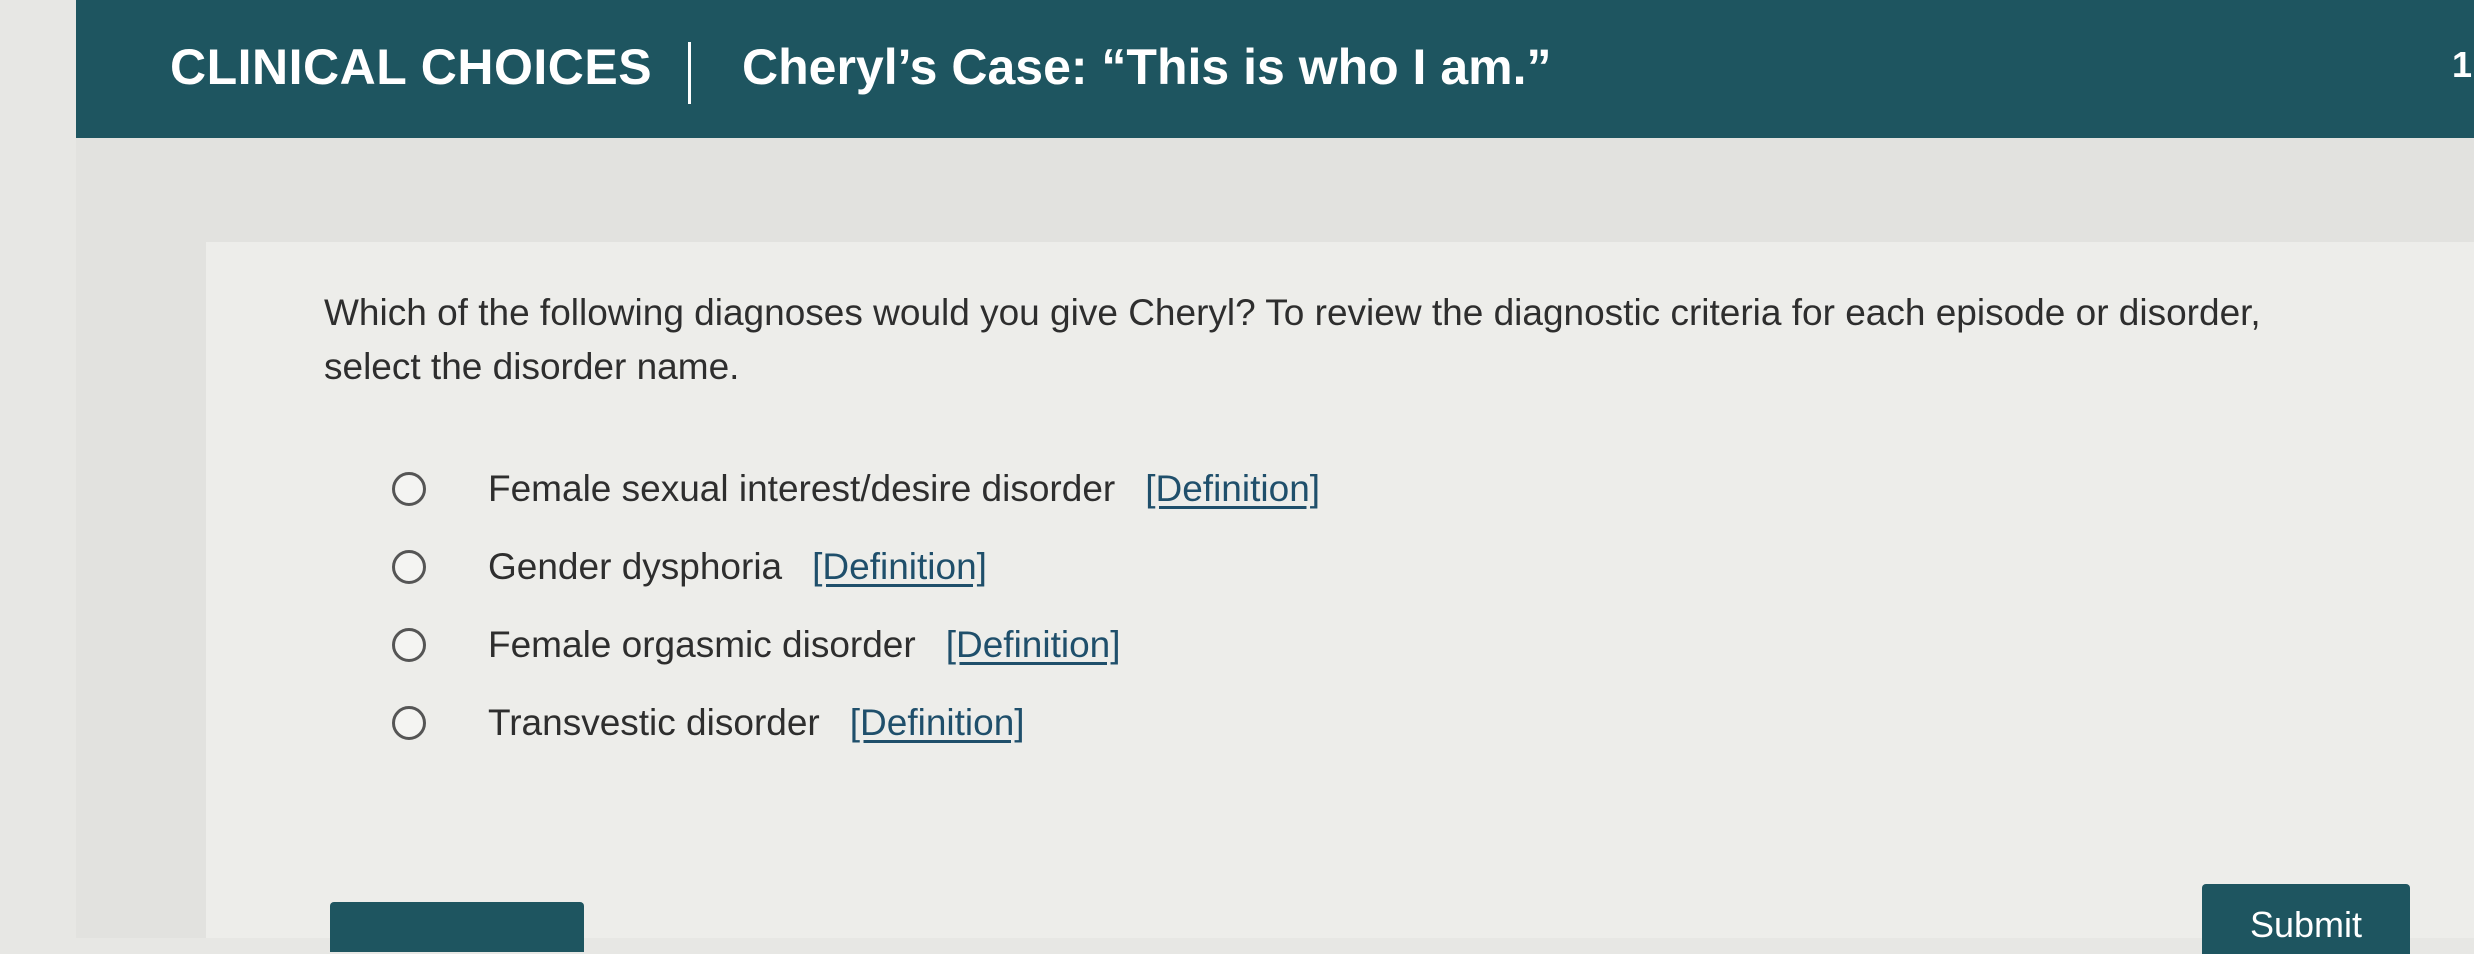  What do you see at coordinates (689, 73) in the screenshot?
I see `header-divider` at bounding box center [689, 73].